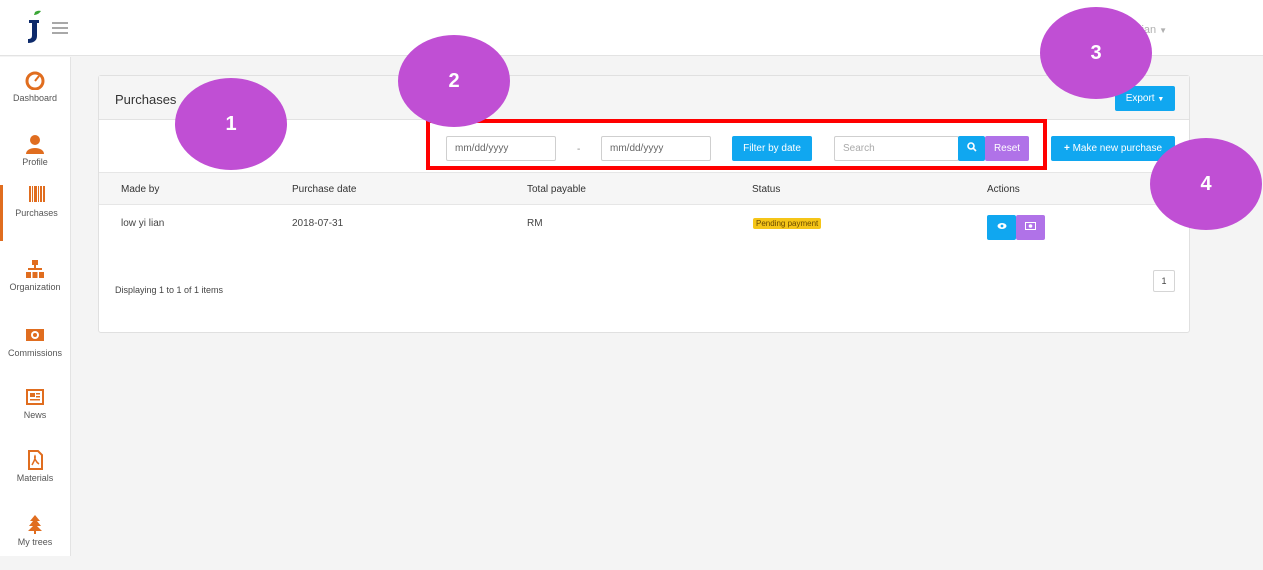 Image resolution: width=1263 pixels, height=570 pixels. I want to click on tree-icon, so click(35, 524).